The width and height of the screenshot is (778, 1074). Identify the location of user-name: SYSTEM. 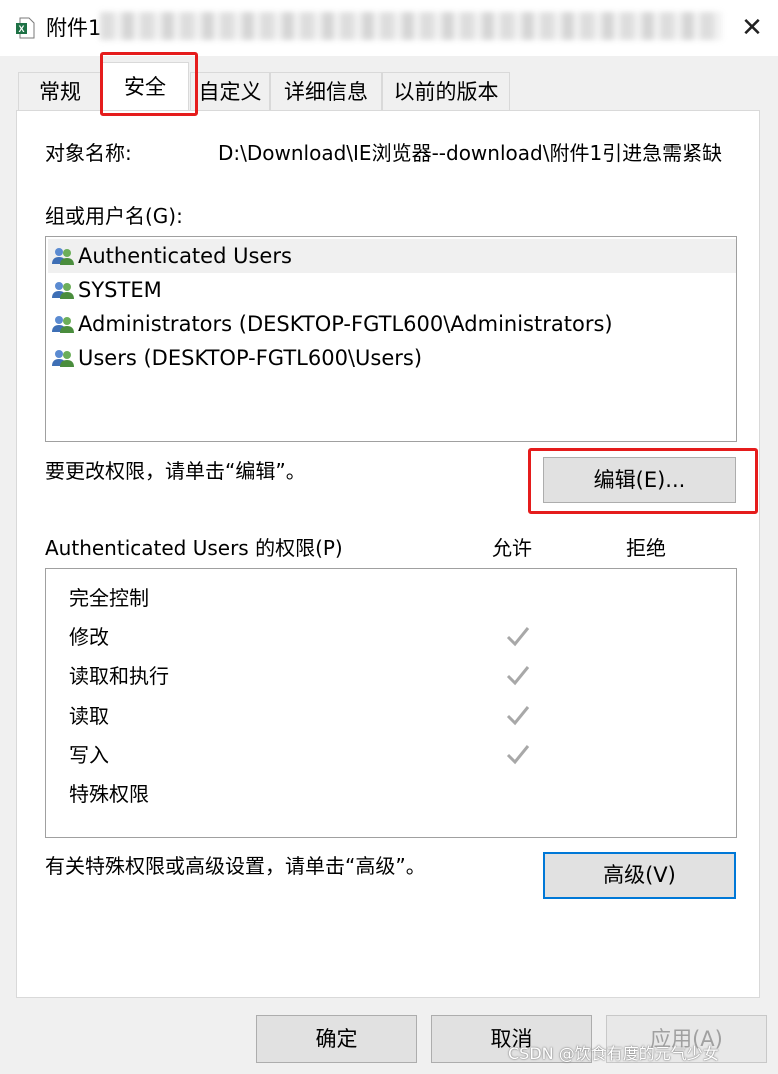
(120, 290).